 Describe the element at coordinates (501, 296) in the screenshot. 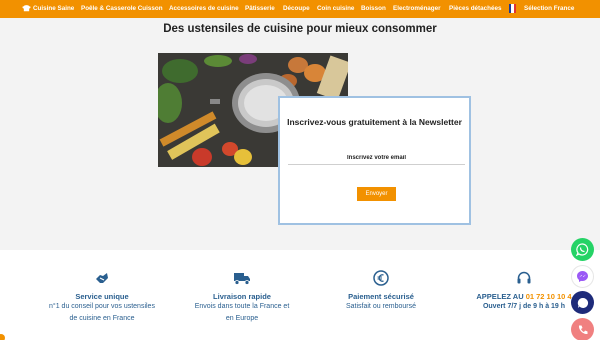

I see `feature-contact-title-prefix: APPELEZ AU` at that location.